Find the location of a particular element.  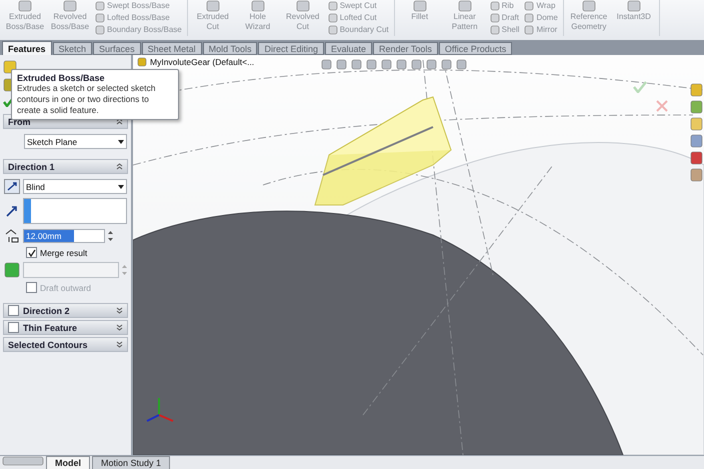

section-header: Direction 2 is located at coordinates (65, 310).